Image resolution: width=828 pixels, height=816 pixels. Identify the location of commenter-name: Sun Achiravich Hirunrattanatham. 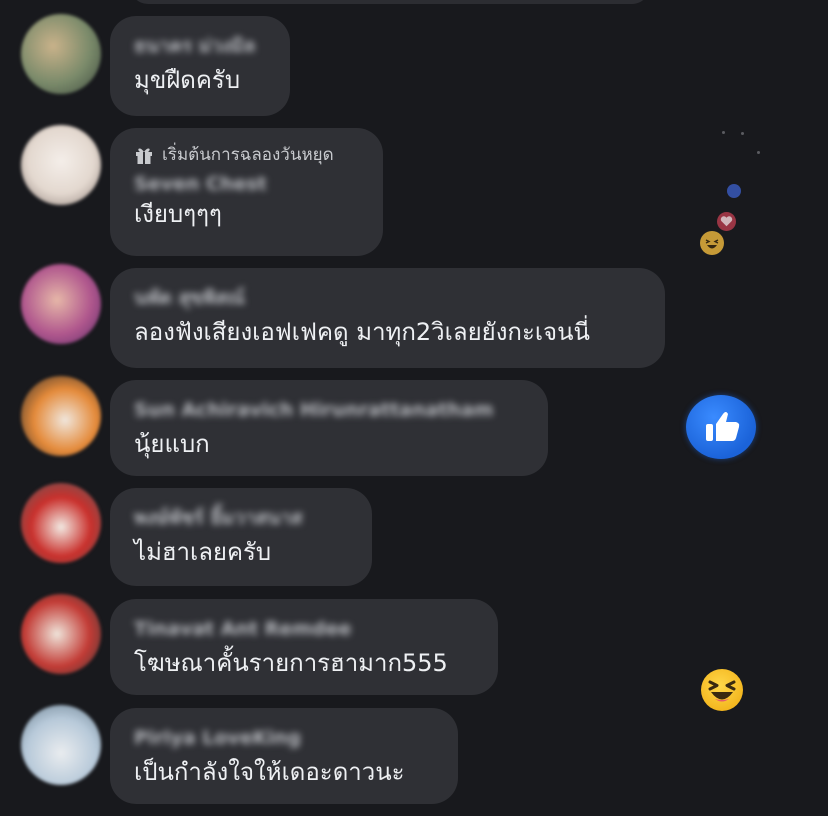
(329, 410).